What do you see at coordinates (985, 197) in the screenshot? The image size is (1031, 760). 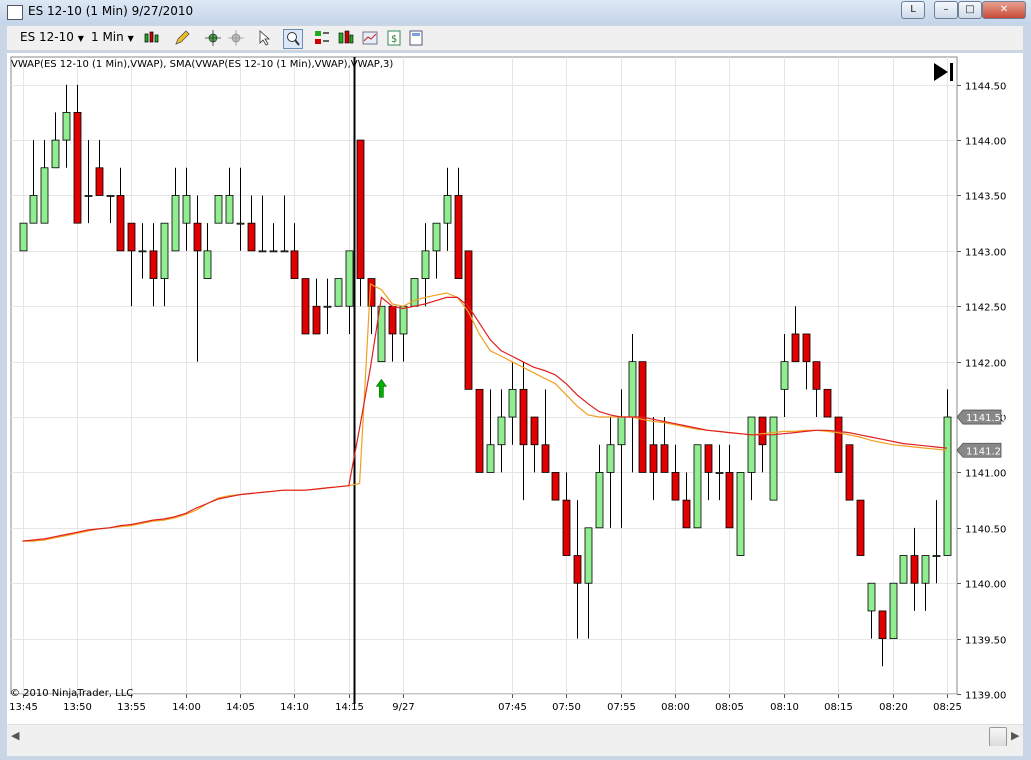 I see `y-tick-label: 1143.50` at bounding box center [985, 197].